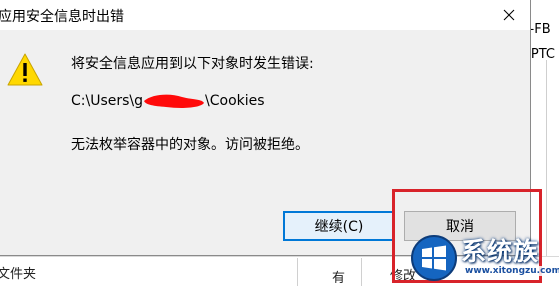  Describe the element at coordinates (265, 15) in the screenshot. I see `dialog-titlebar: 应用安全信息时出错` at that location.